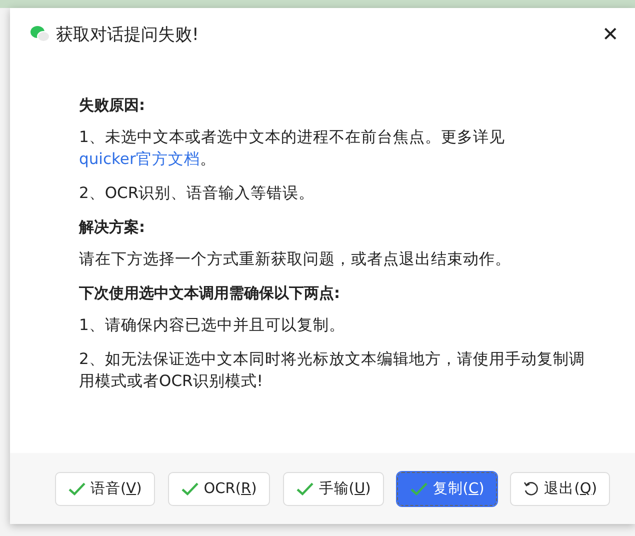  I want to click on action-button: OCR(R), so click(219, 489).